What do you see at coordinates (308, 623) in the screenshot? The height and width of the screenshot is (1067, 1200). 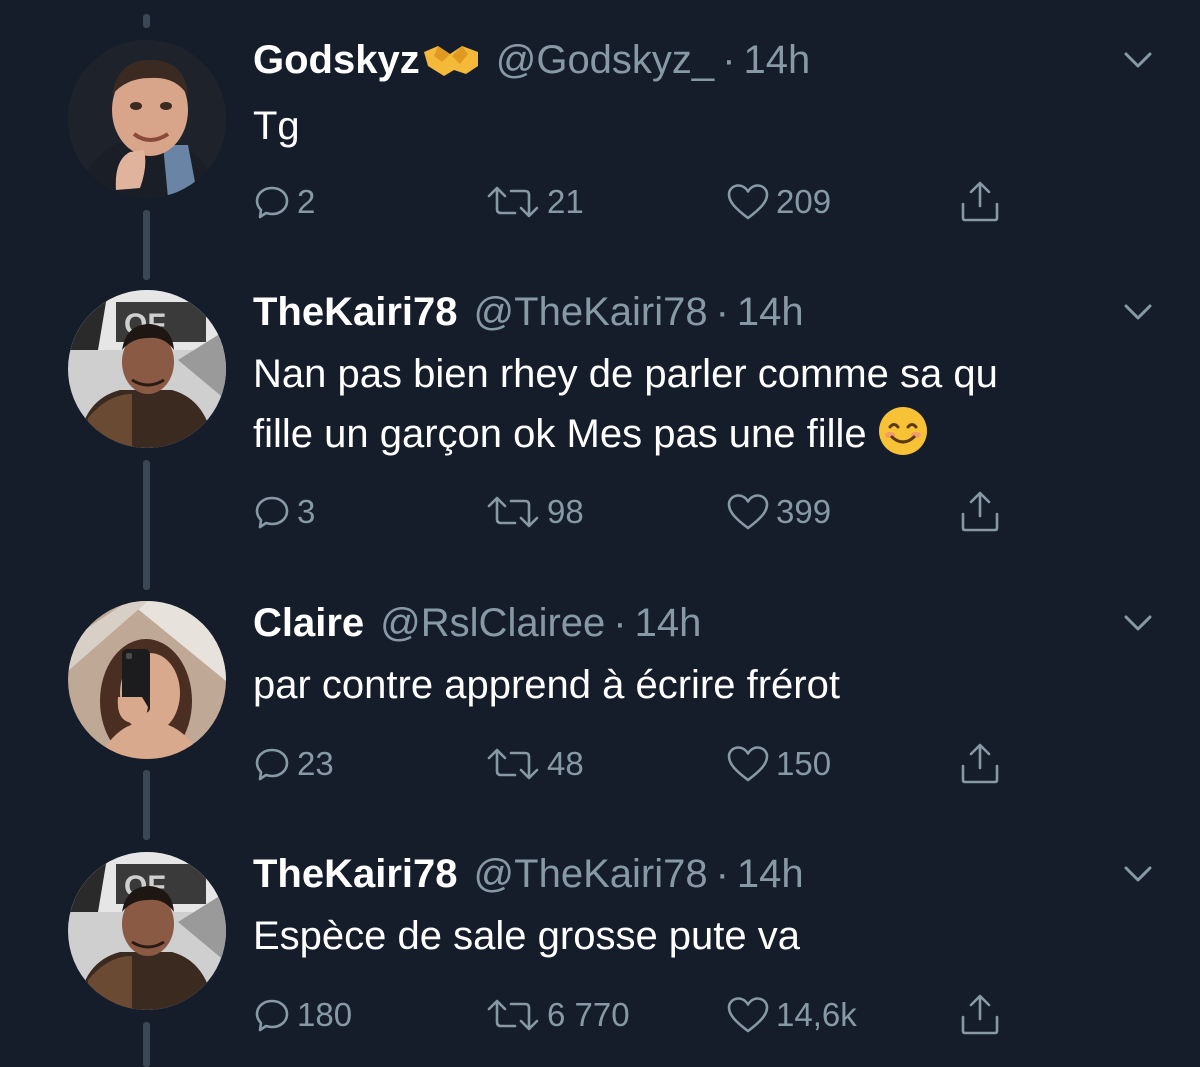 I see `display-name: Claire` at bounding box center [308, 623].